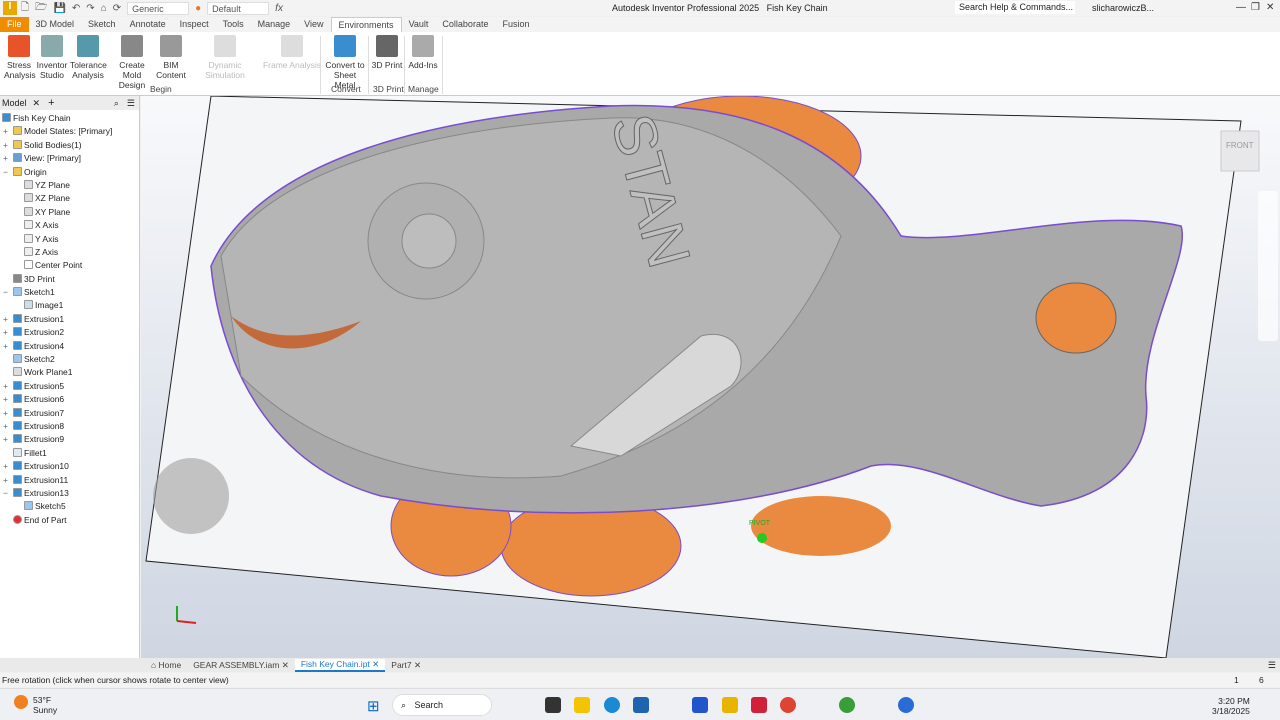 This screenshot has width=1280, height=720. What do you see at coordinates (69, 225) in the screenshot?
I see `tree-node: X Axis` at bounding box center [69, 225].